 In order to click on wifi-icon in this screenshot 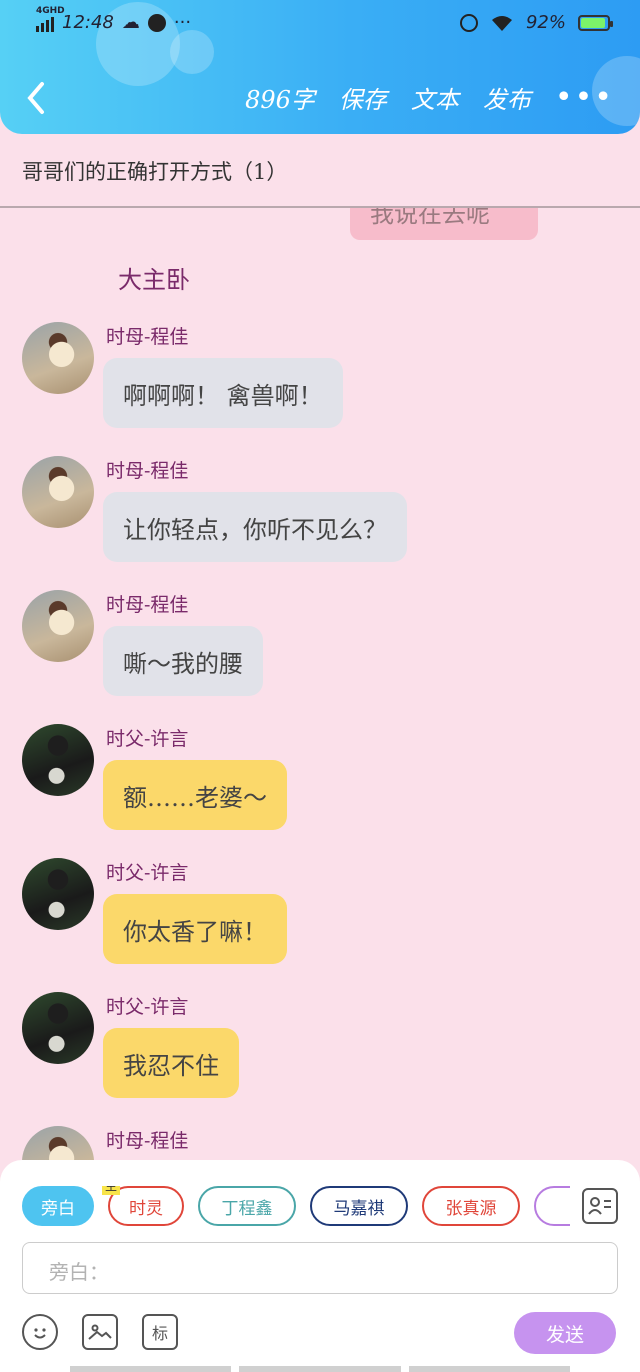, I will do `click(501, 23)`.